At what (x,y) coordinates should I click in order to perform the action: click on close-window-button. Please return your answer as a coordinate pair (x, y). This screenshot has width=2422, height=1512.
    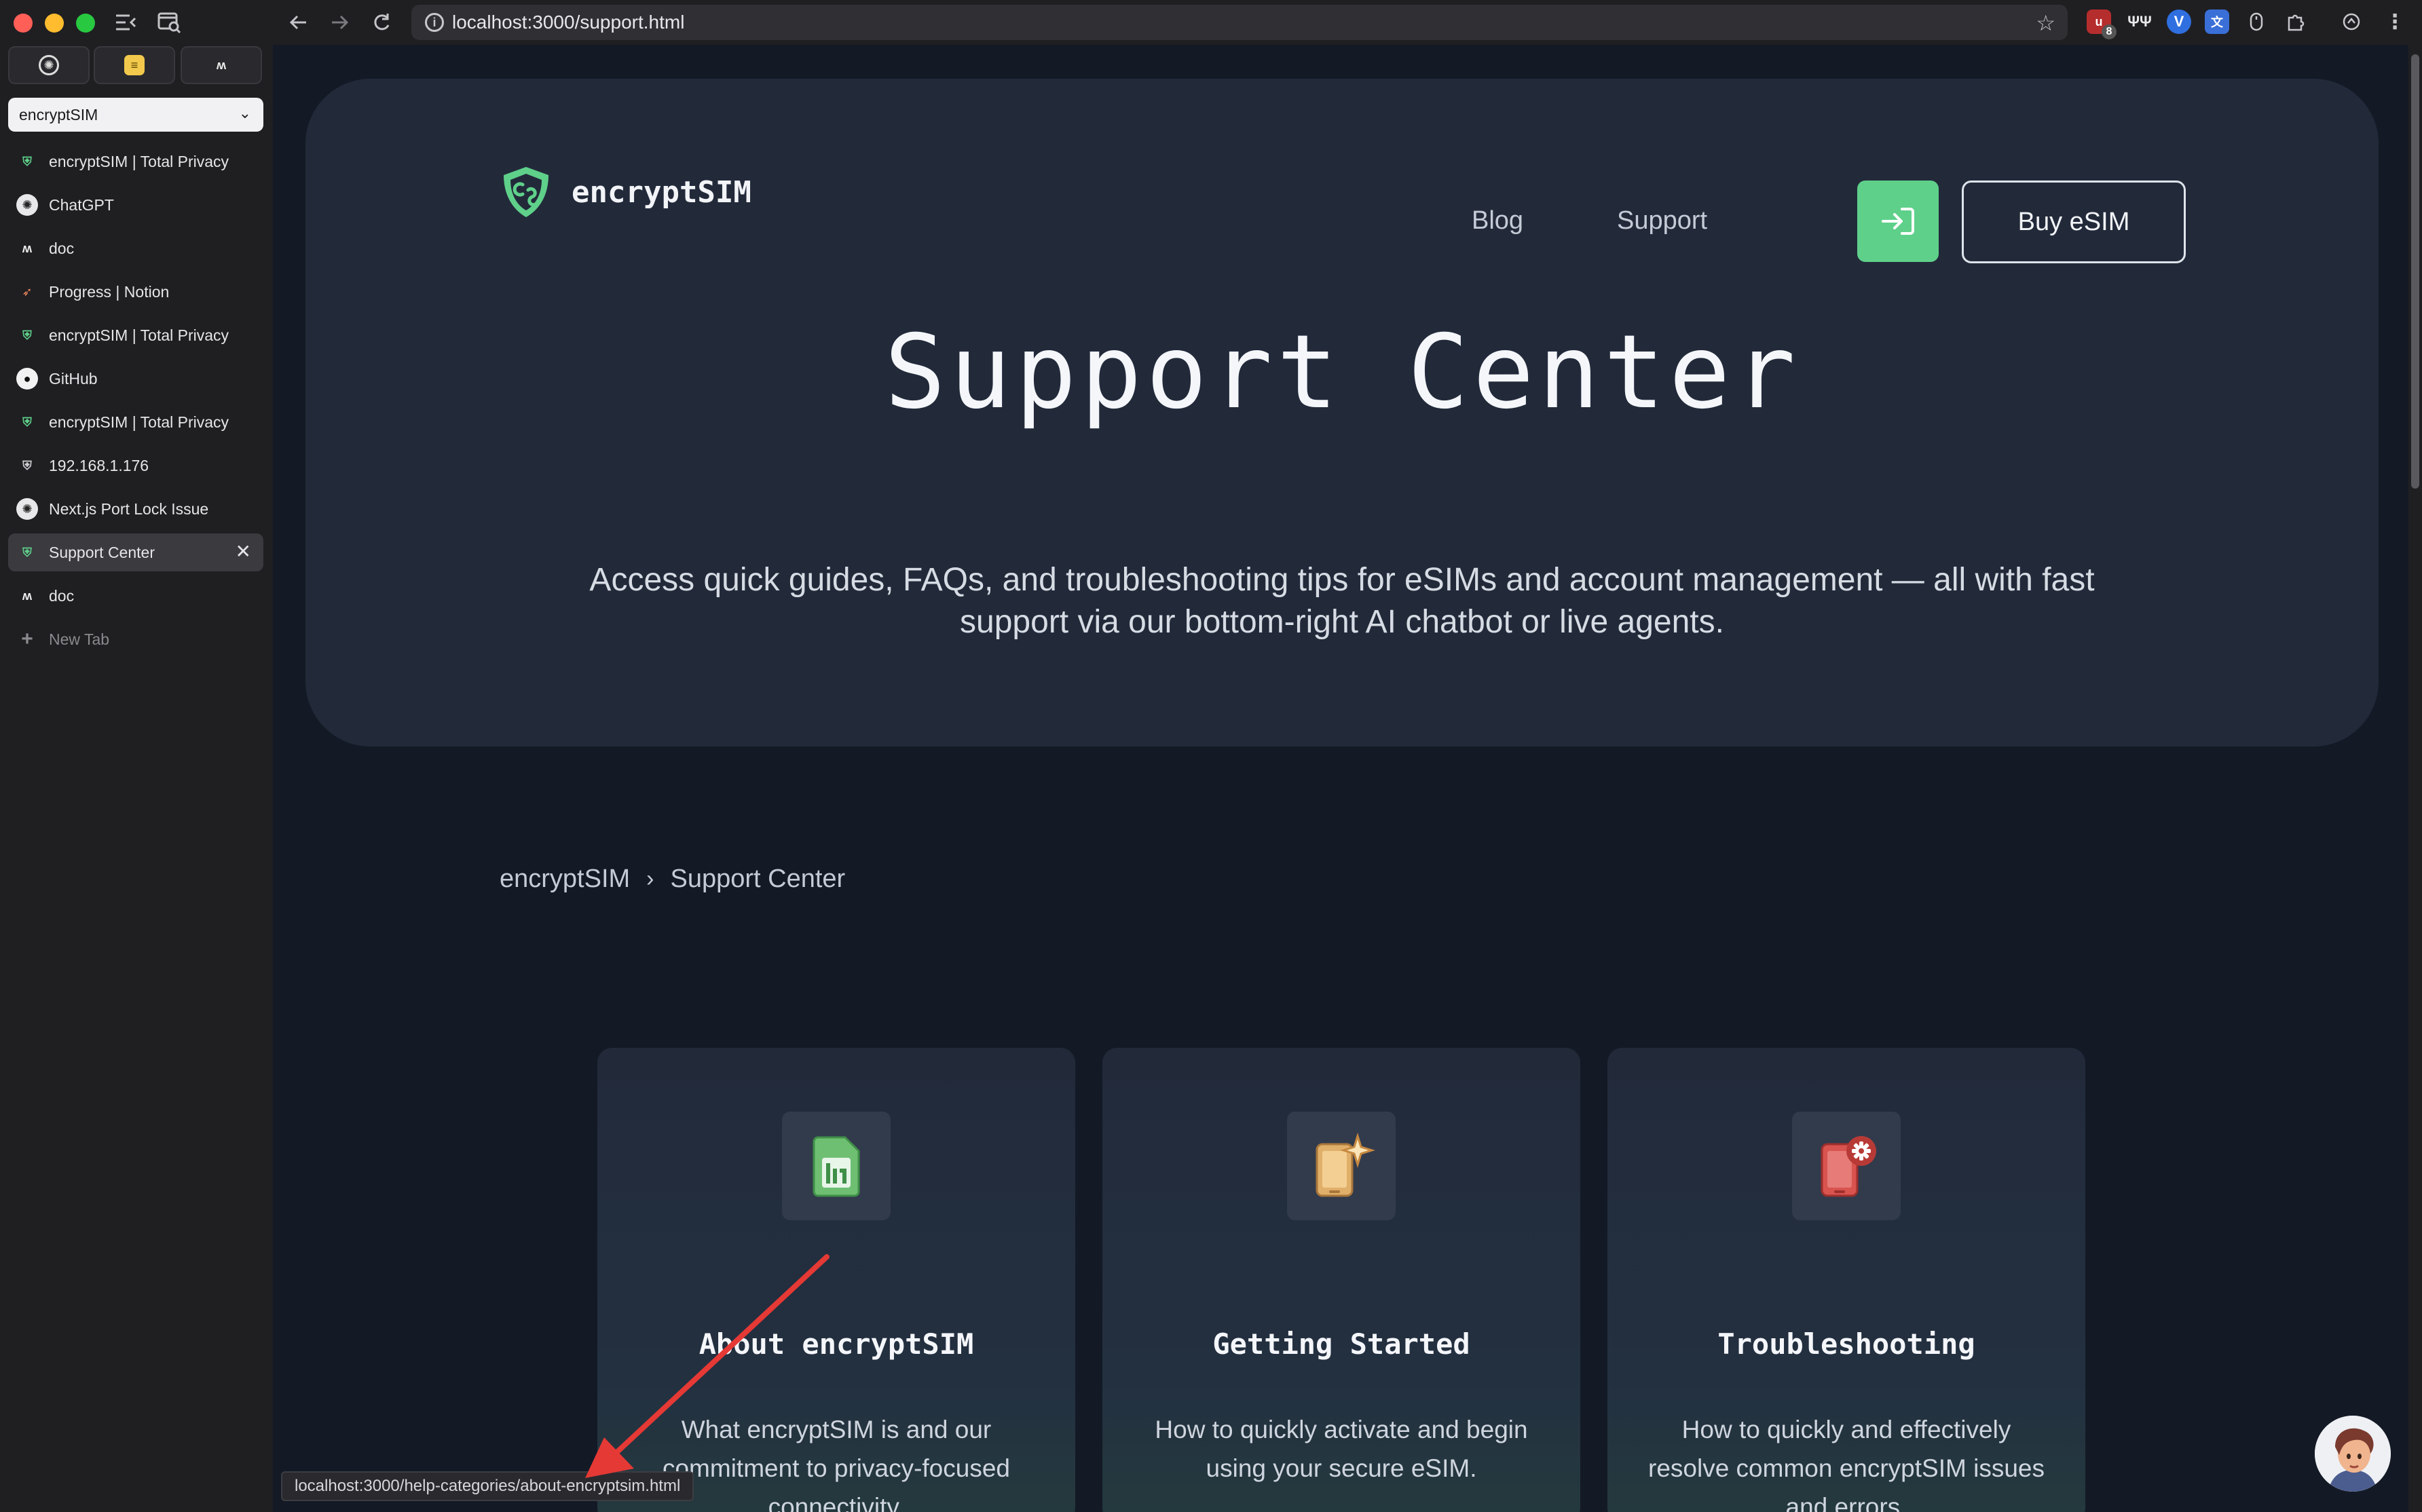
    Looking at the image, I should click on (24, 23).